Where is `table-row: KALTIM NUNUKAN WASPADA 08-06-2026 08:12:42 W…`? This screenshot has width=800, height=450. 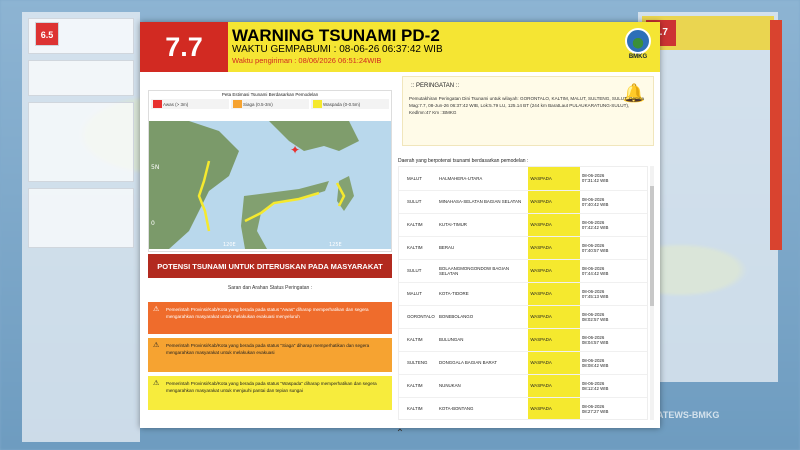
table-row: KALTIM NUNUKAN WASPADA 08-06-2026 08:12:42 W… is located at coordinates (523, 386).